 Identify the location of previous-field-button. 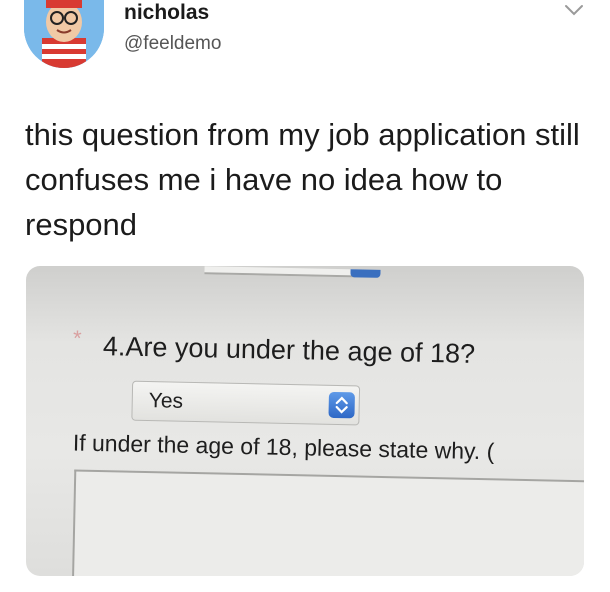
(365, 273).